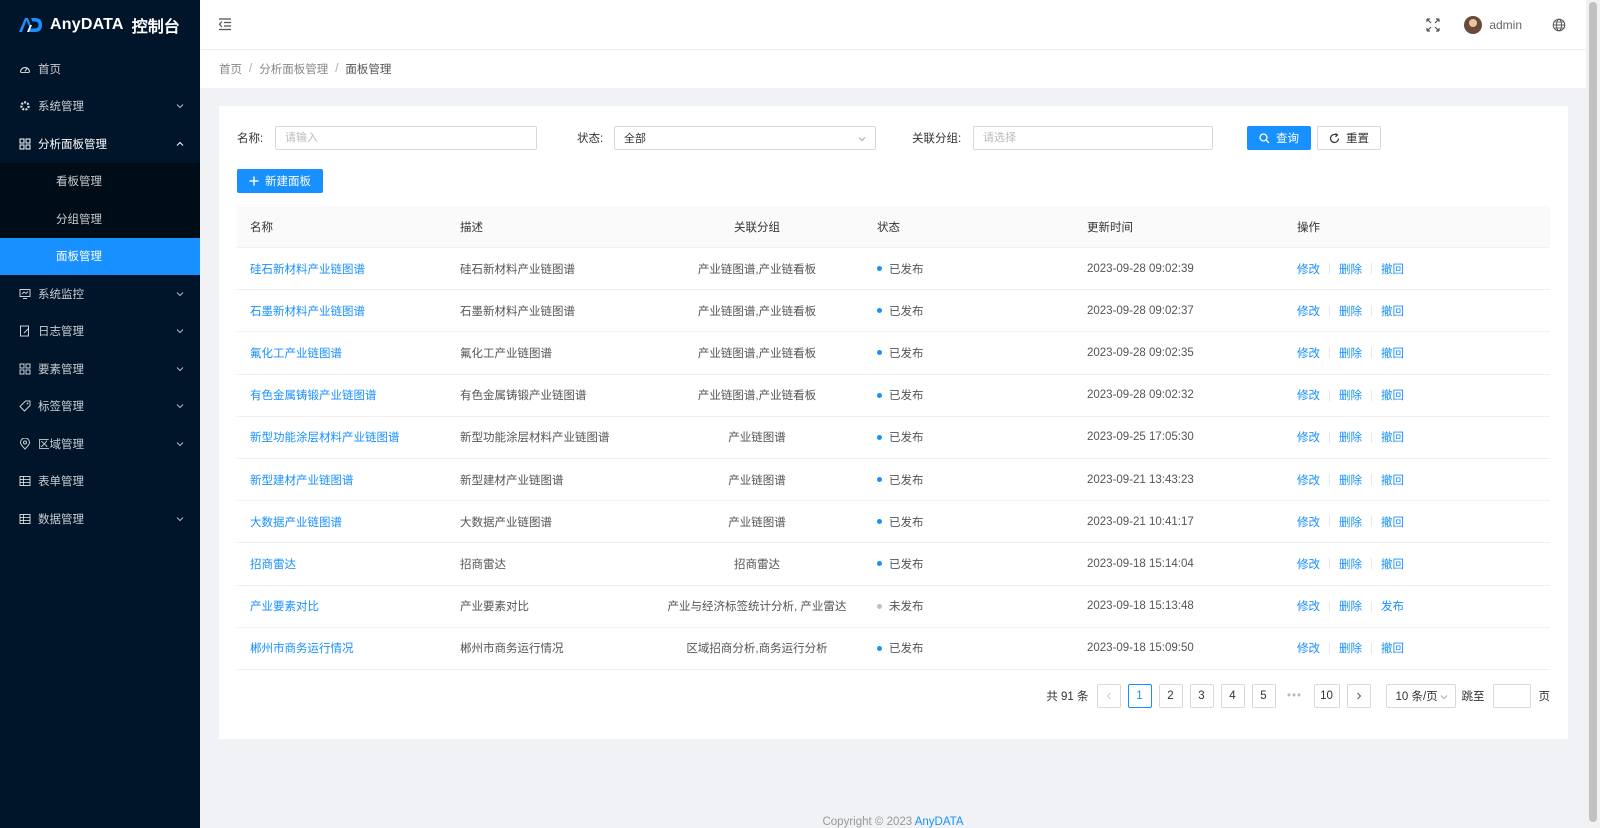  What do you see at coordinates (100, 256) in the screenshot?
I see `sidebar-item-panel-management: 面板管理` at bounding box center [100, 256].